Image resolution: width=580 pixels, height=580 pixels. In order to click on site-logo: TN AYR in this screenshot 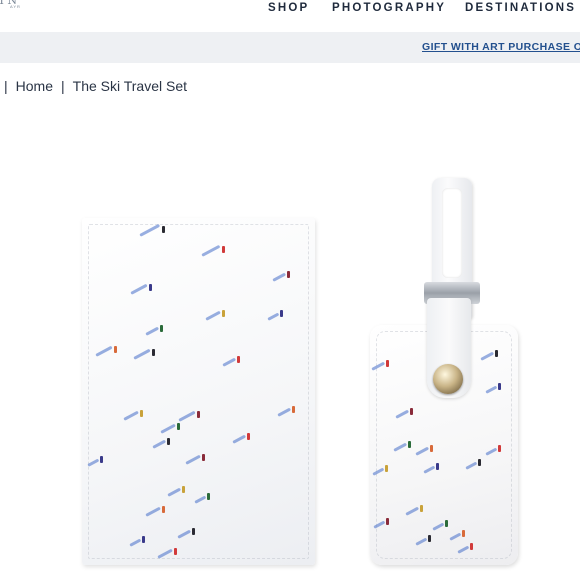, I will do `click(14, 8)`.